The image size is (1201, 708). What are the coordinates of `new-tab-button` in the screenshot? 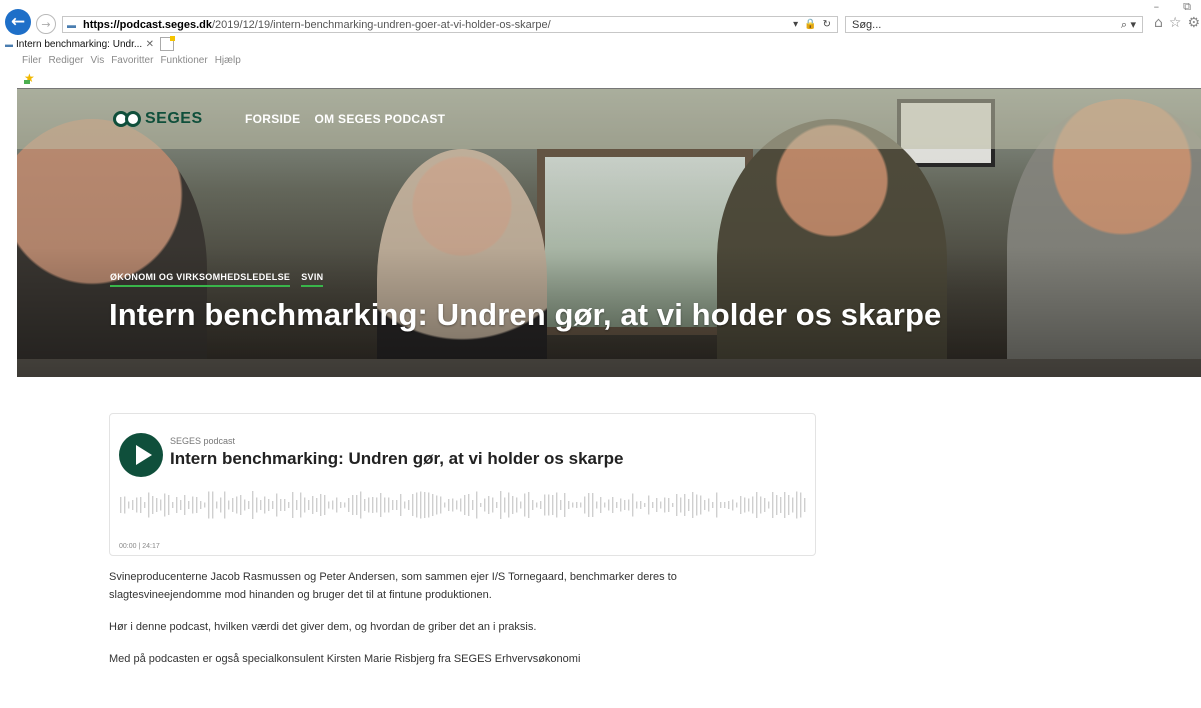 It's located at (167, 43).